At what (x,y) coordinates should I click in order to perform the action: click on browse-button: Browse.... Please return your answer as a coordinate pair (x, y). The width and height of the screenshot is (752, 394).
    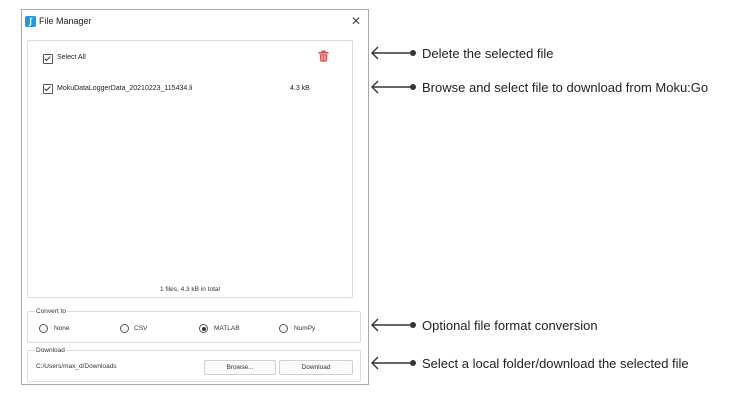
    Looking at the image, I should click on (240, 367).